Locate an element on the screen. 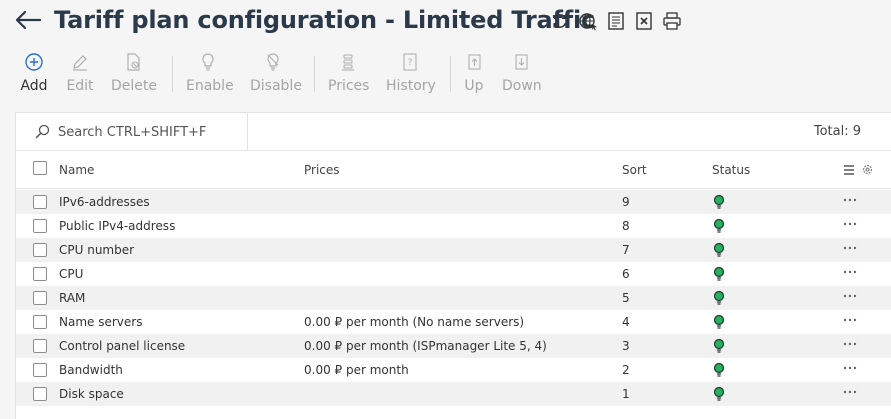  document-icon is located at coordinates (616, 21).